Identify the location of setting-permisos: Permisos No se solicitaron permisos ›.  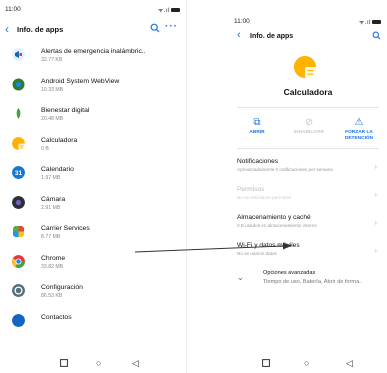
(308, 193).